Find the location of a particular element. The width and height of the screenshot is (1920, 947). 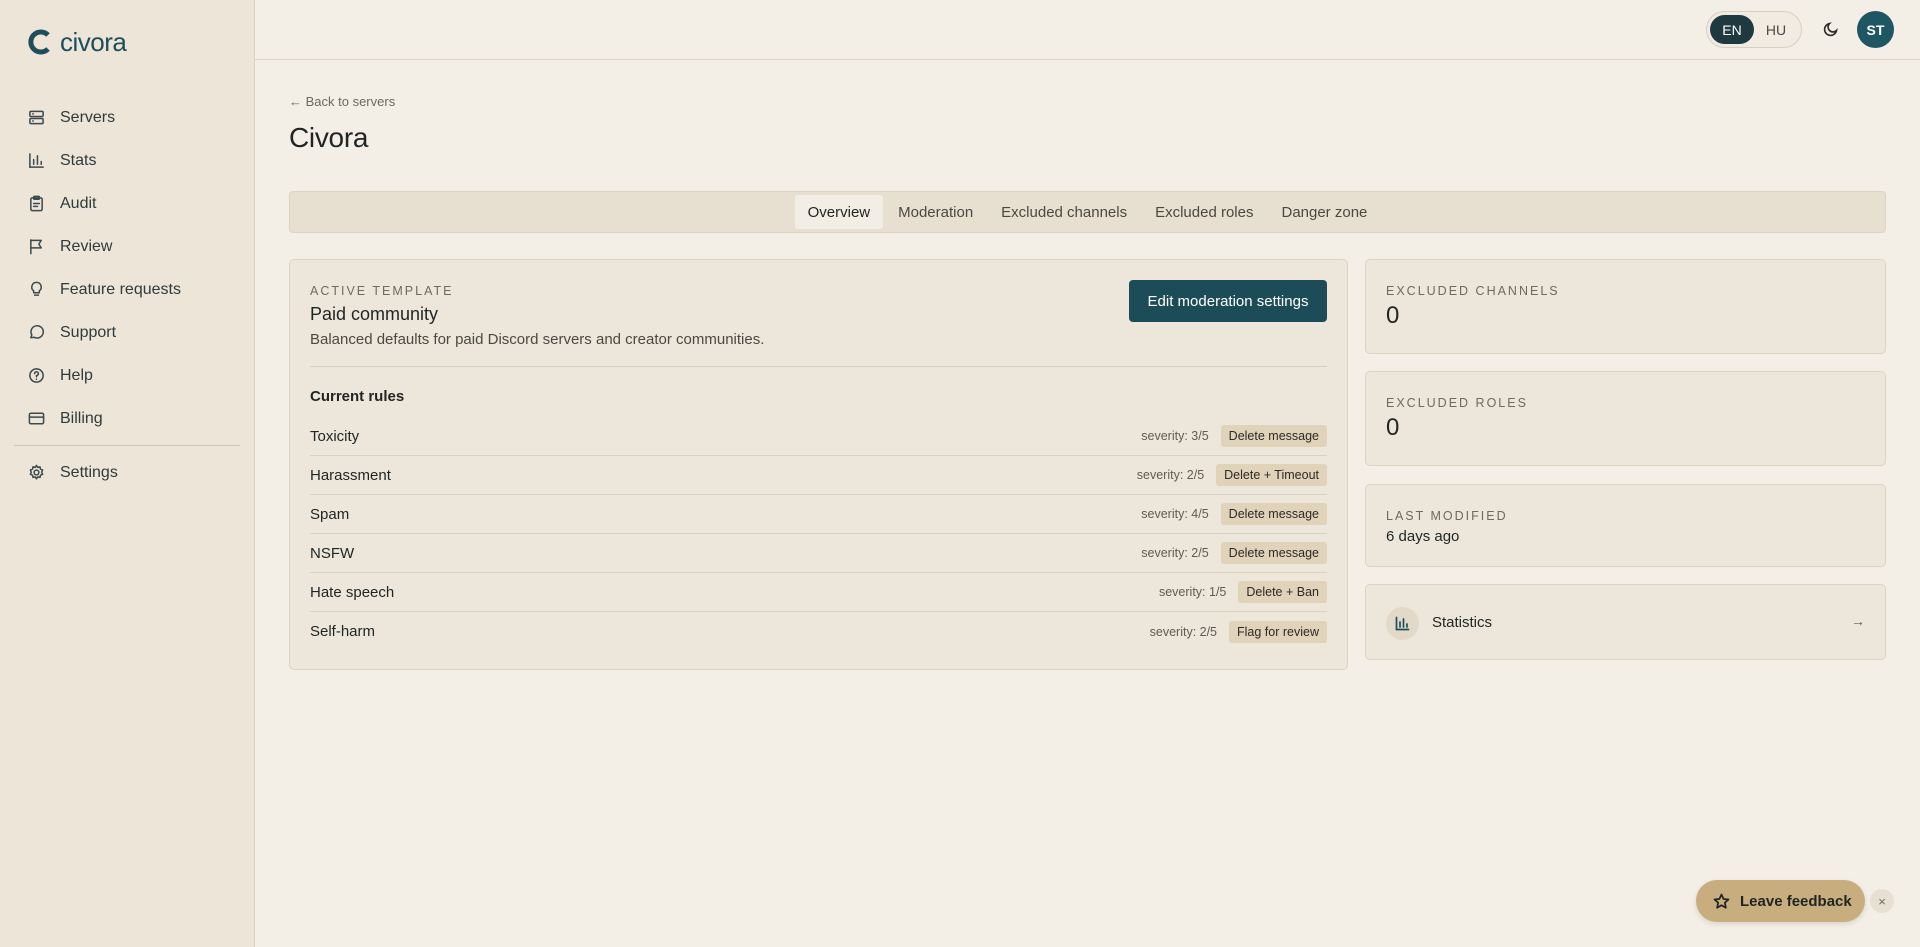

last-modified-label: LAST MODIFIED is located at coordinates (1447, 516).